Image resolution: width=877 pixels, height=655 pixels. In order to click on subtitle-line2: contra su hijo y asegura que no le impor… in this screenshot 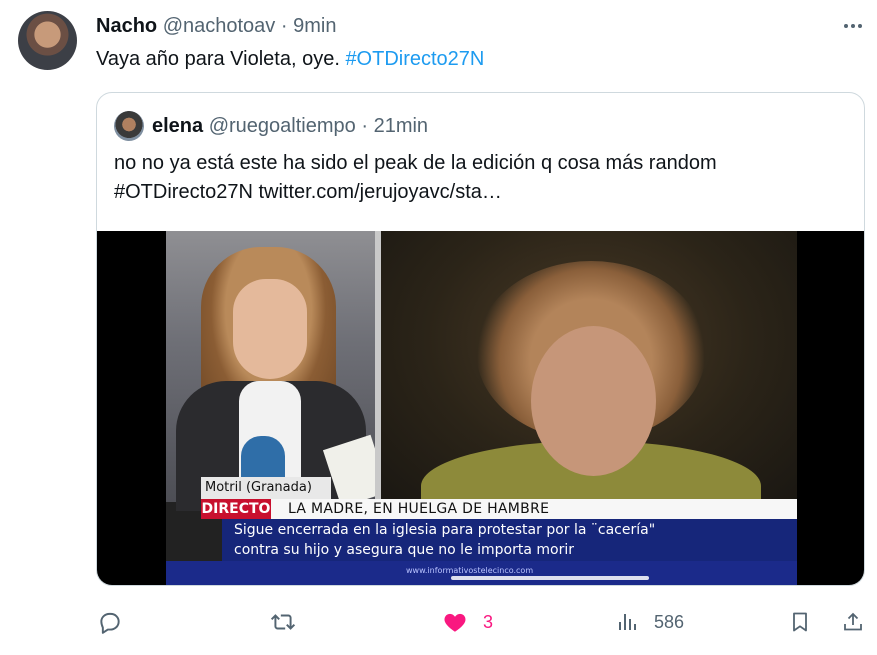, I will do `click(404, 550)`.